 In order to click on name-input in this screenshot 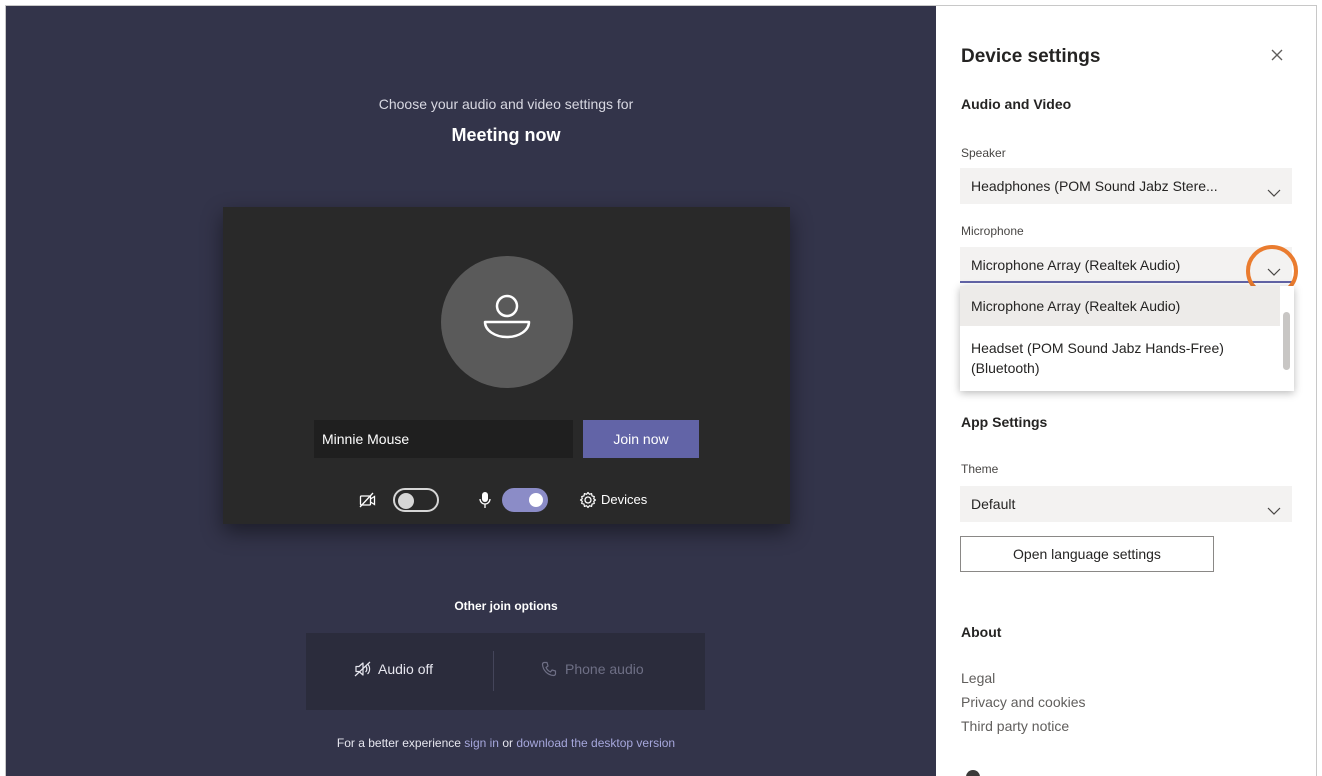, I will do `click(443, 439)`.